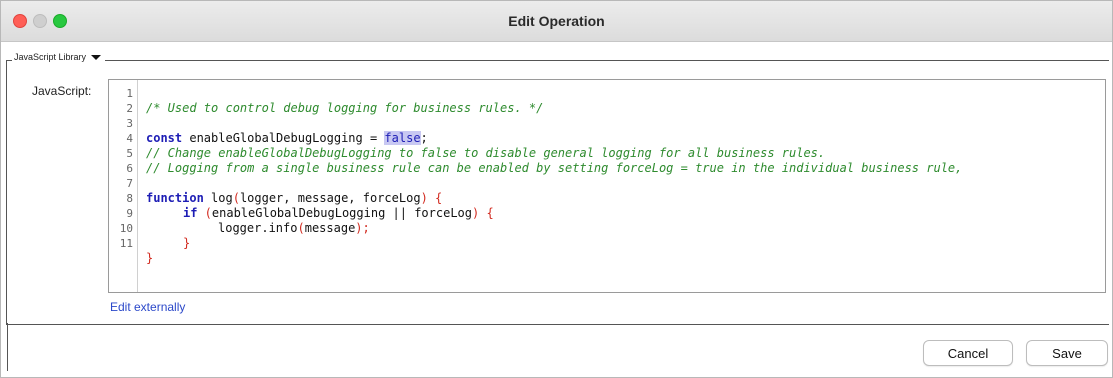 The width and height of the screenshot is (1113, 378). Describe the element at coordinates (330, 228) in the screenshot. I see `argument: message` at that location.